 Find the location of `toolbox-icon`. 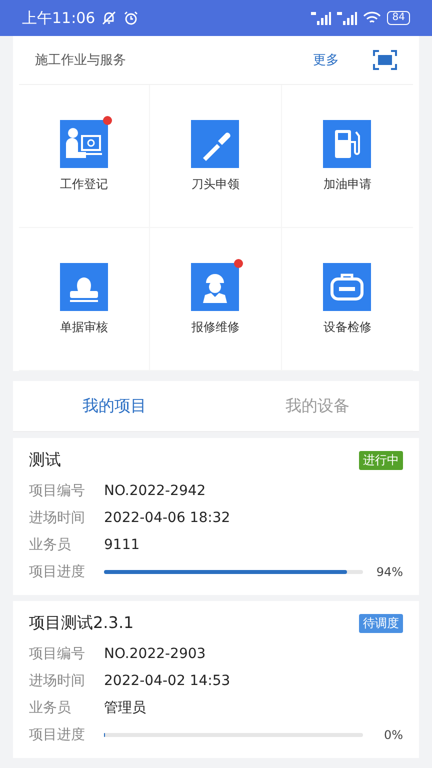

toolbox-icon is located at coordinates (347, 286).